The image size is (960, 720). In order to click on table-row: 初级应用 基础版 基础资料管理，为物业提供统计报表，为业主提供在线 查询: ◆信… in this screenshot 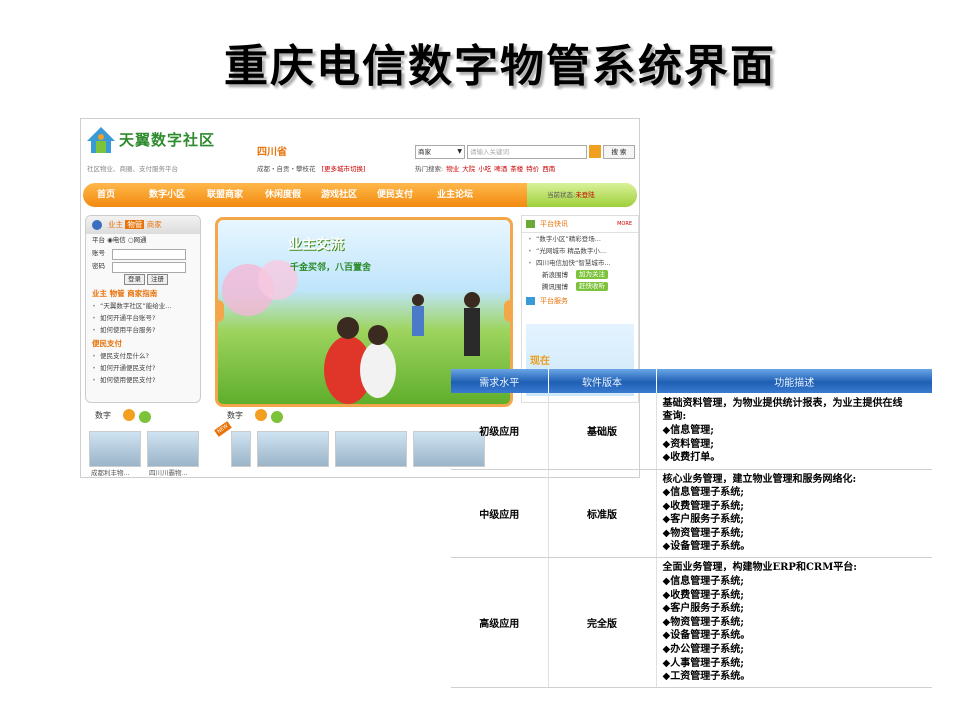, I will do `click(691, 431)`.